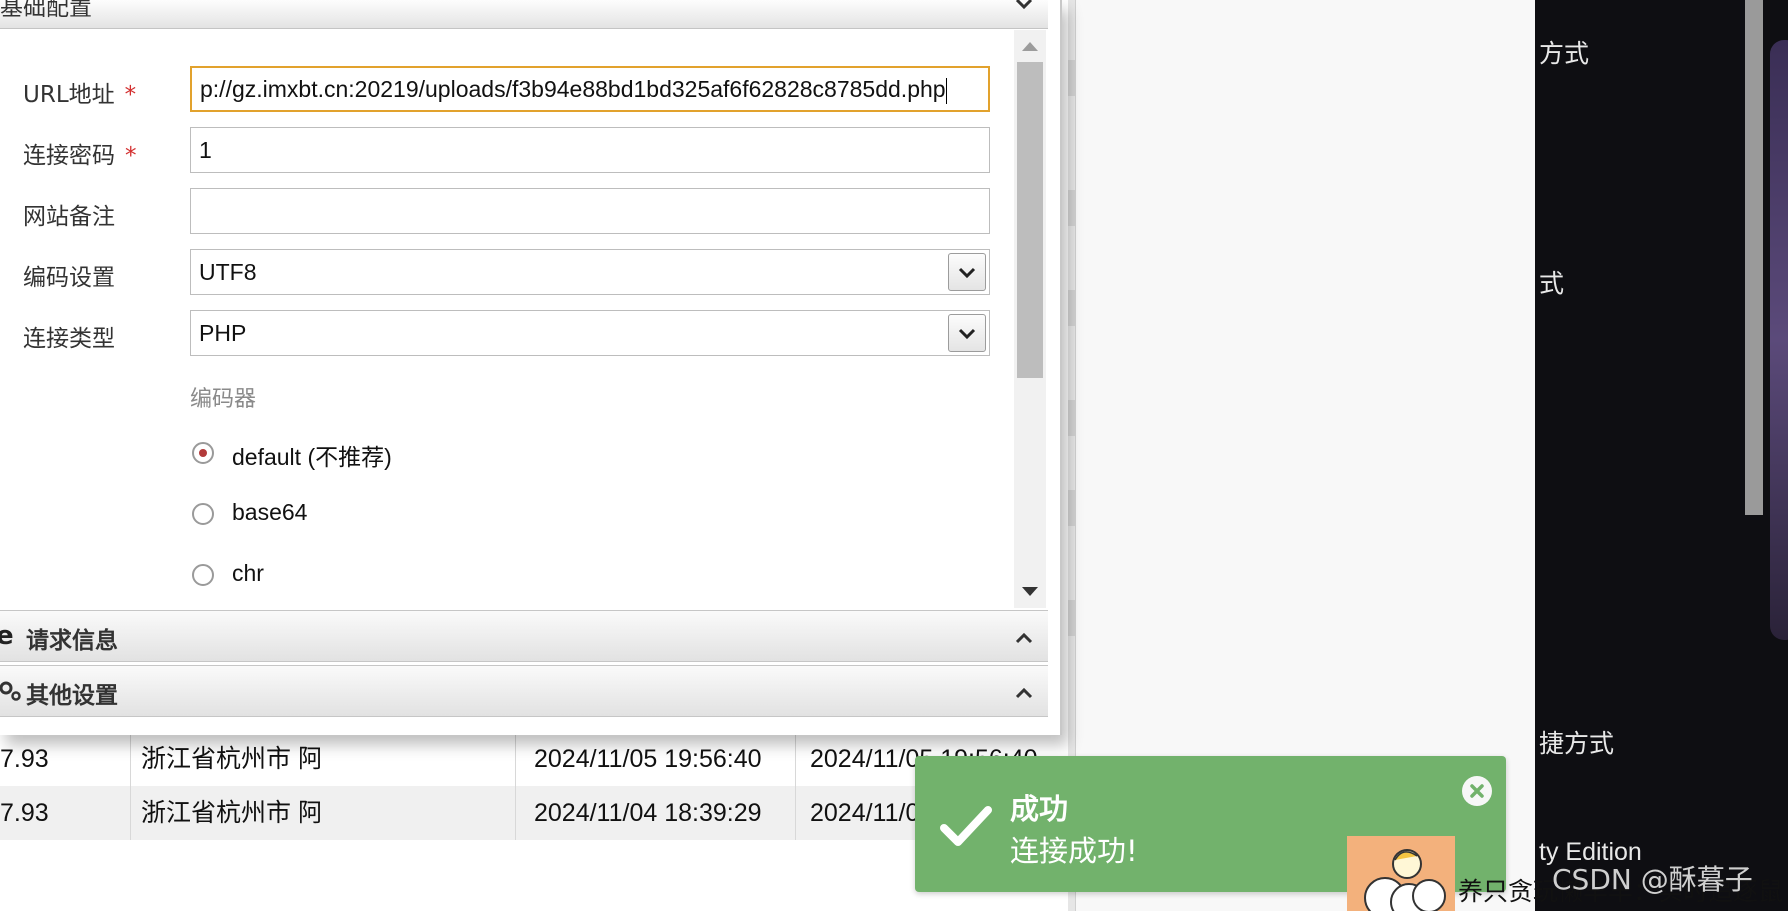 The width and height of the screenshot is (1788, 911). Describe the element at coordinates (223, 399) in the screenshot. I see `encoder-label: 编码器` at that location.